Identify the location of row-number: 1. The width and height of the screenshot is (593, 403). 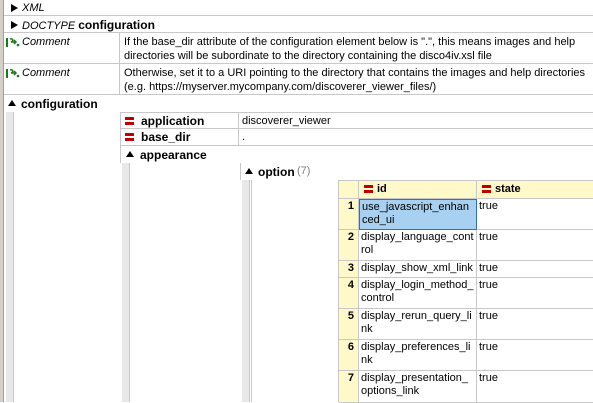
(349, 214).